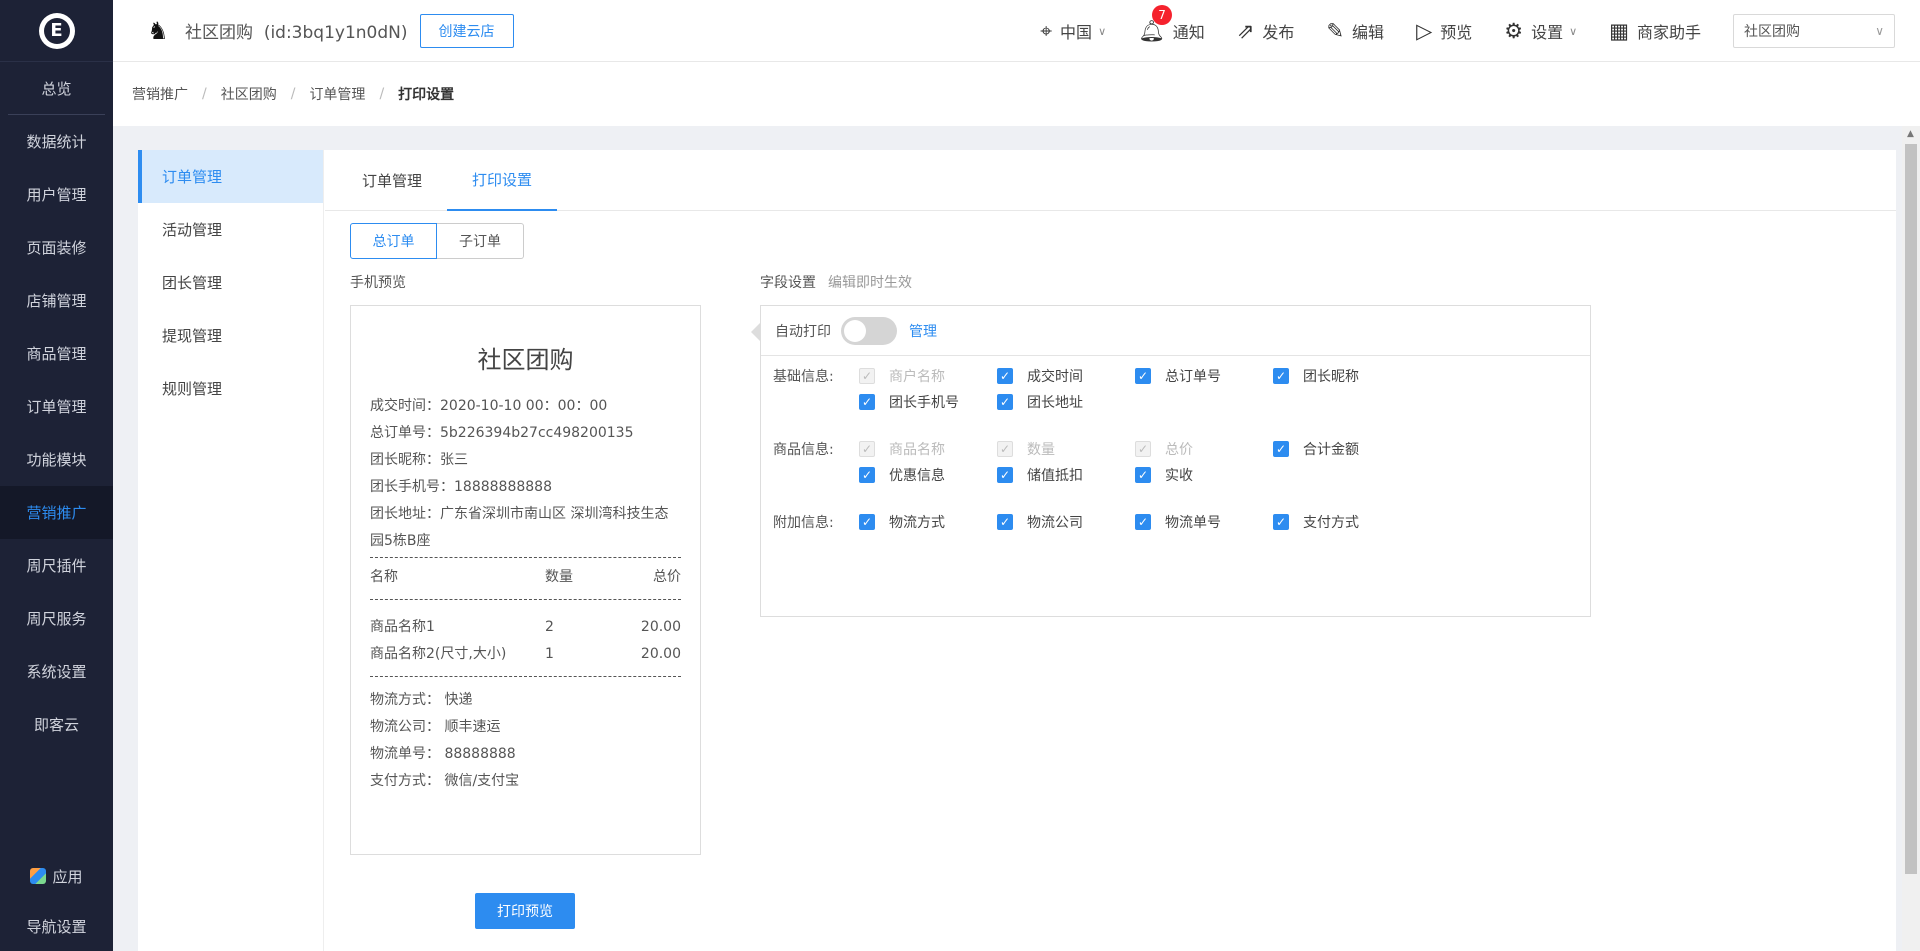 The width and height of the screenshot is (1920, 951). Describe the element at coordinates (378, 283) in the screenshot. I see `phone-preview-title: 手机预览` at that location.